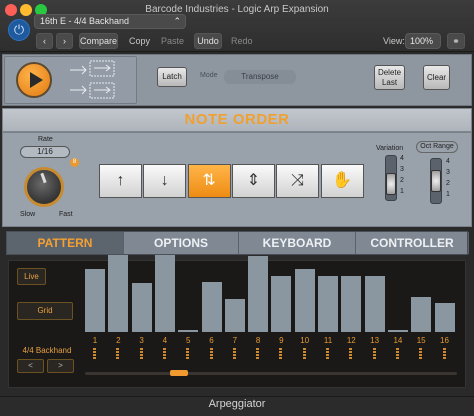 The height and width of the screenshot is (416, 474). What do you see at coordinates (398, 340) in the screenshot?
I see `step-number: 14` at bounding box center [398, 340].